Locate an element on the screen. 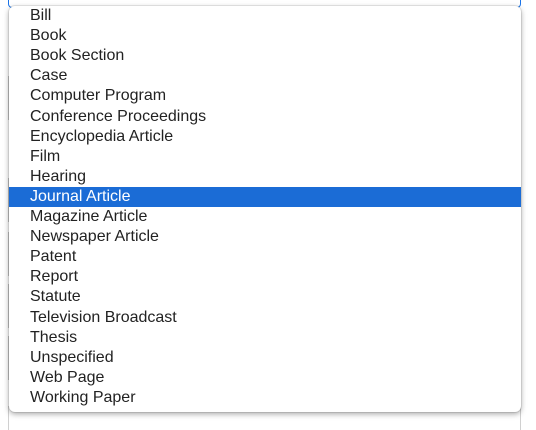  option-working-paper: Working Paper is located at coordinates (265, 398).